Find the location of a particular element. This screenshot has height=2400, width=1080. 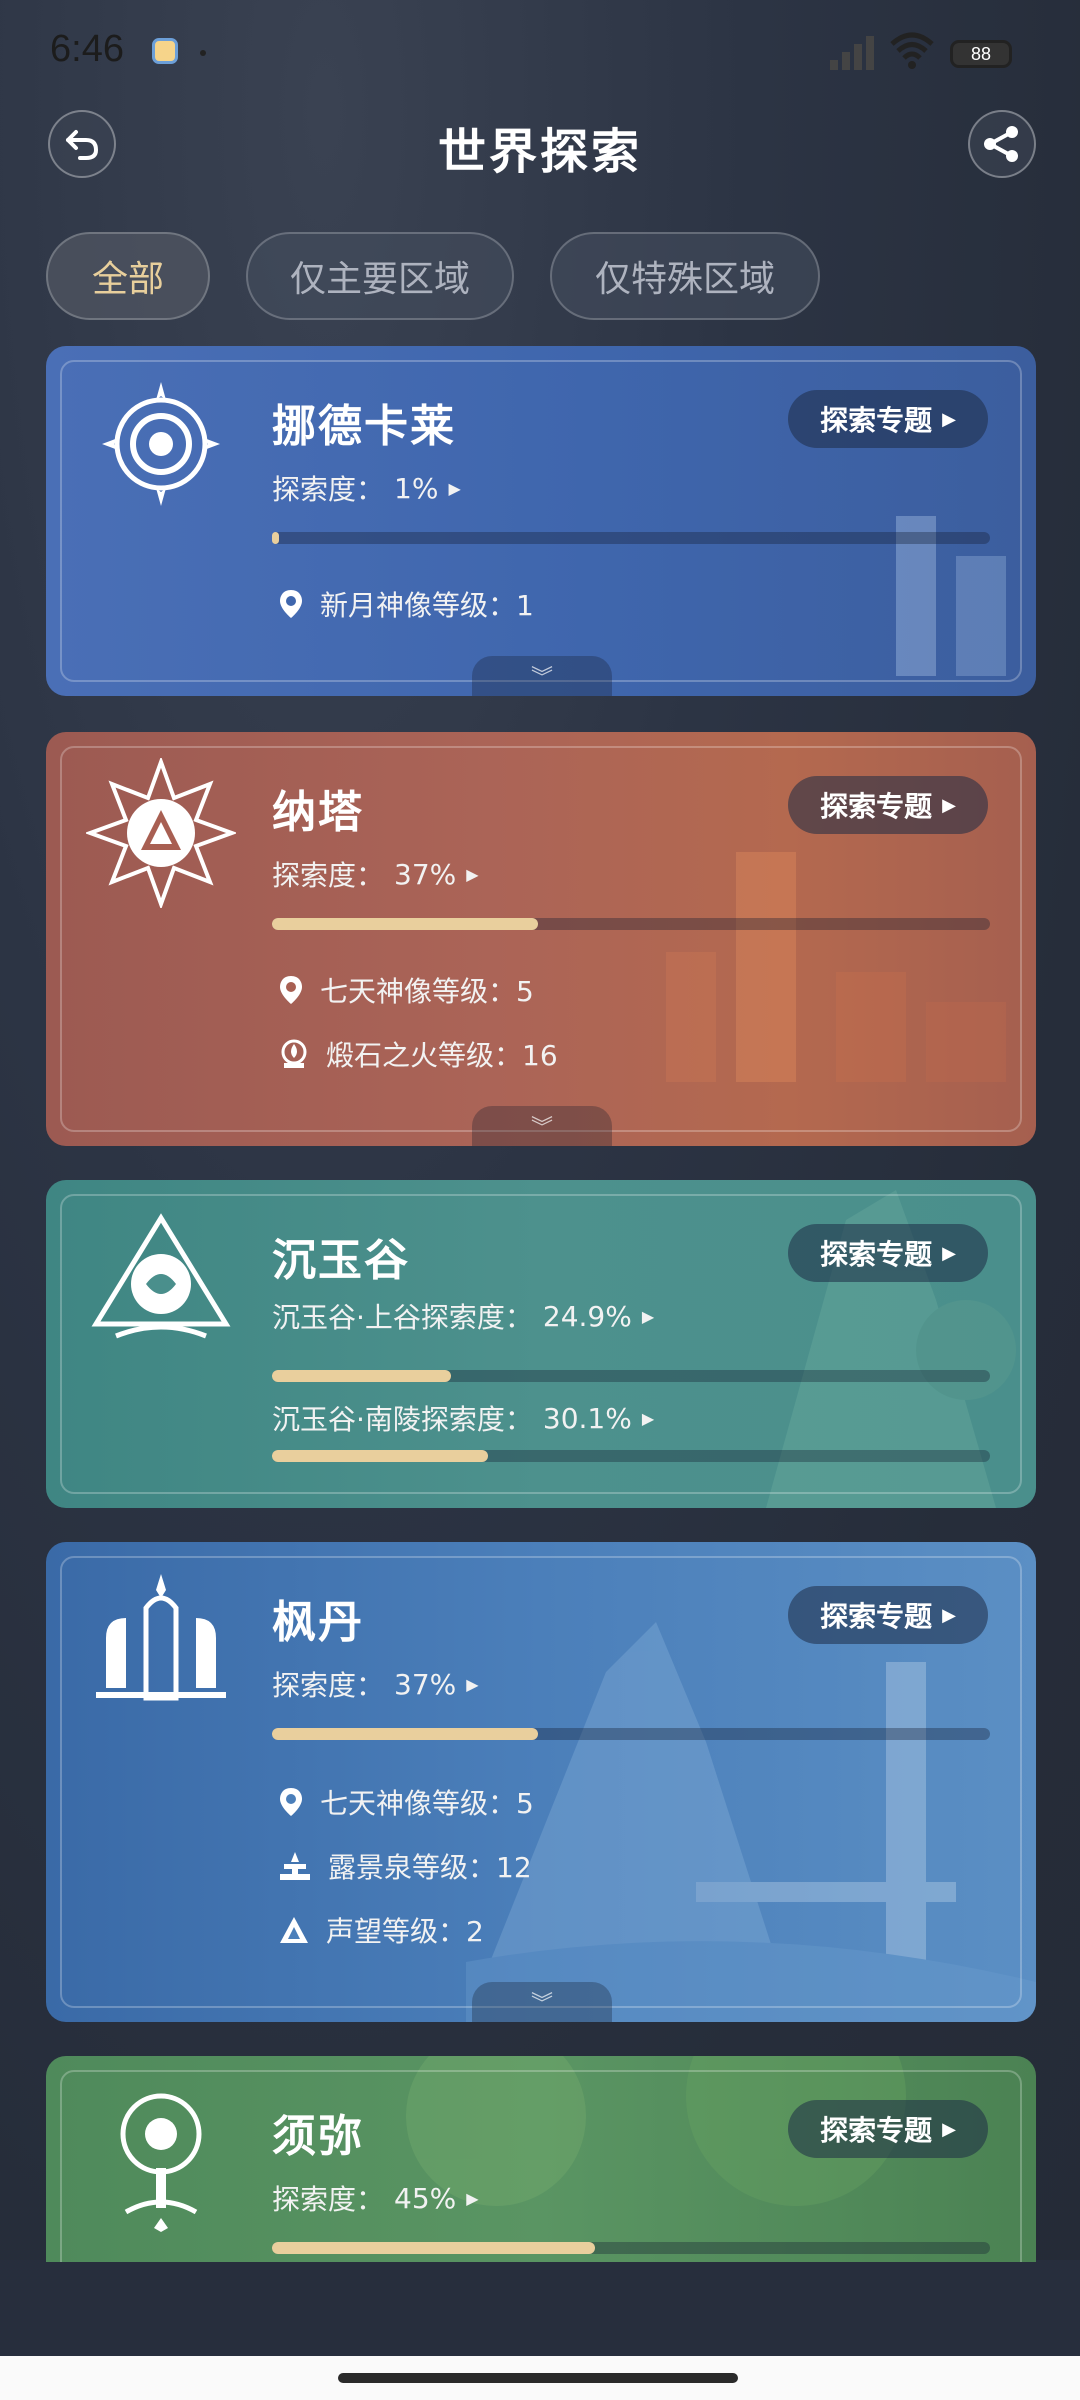

stat-text: 露景泉等级：12 is located at coordinates (430, 1867).